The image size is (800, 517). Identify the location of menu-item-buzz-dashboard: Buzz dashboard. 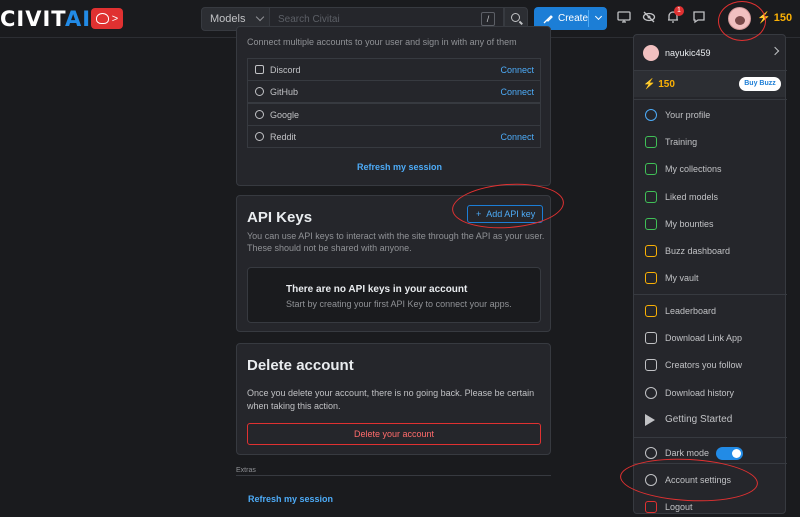
(710, 251).